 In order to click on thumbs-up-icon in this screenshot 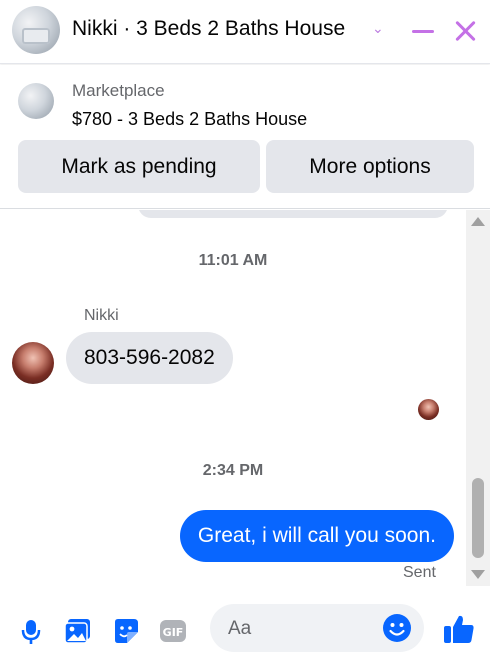, I will do `click(459, 629)`.